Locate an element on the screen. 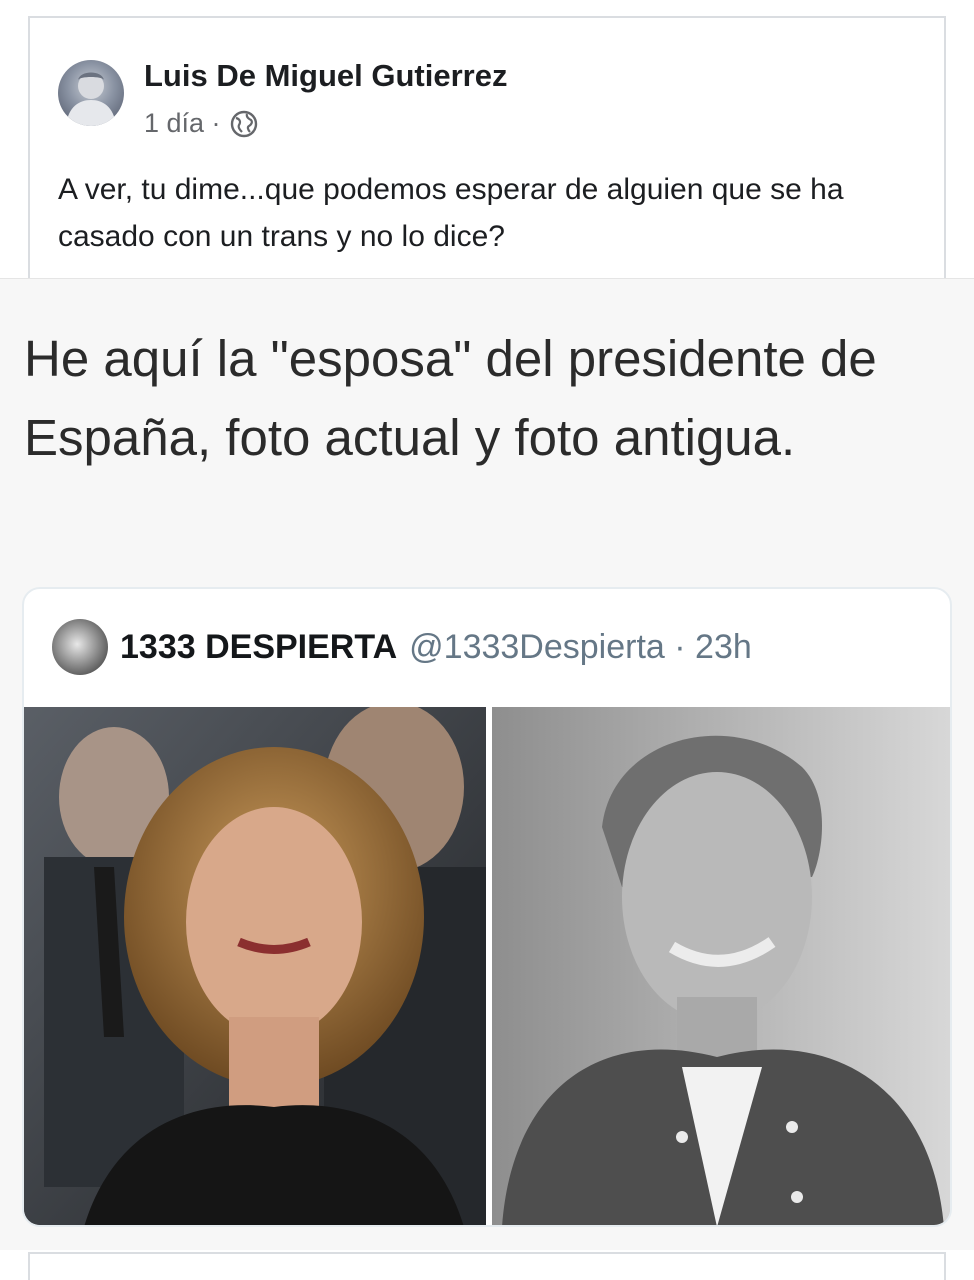 The width and height of the screenshot is (974, 1280). tweet-header: 1333 DESPIERTA @1333Despierta · 23h is located at coordinates (402, 647).